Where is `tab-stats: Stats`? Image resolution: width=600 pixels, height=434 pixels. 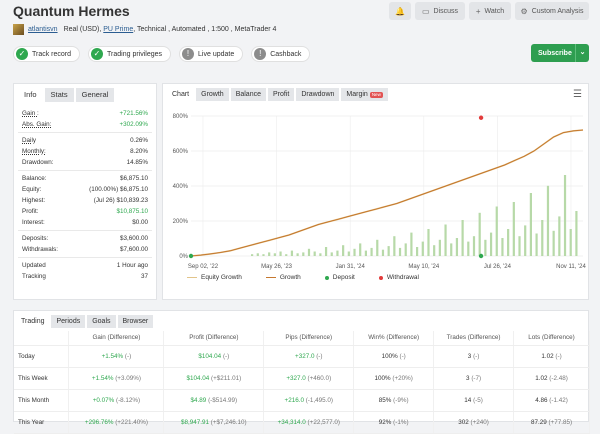
tab-stats: Stats is located at coordinates (59, 95).